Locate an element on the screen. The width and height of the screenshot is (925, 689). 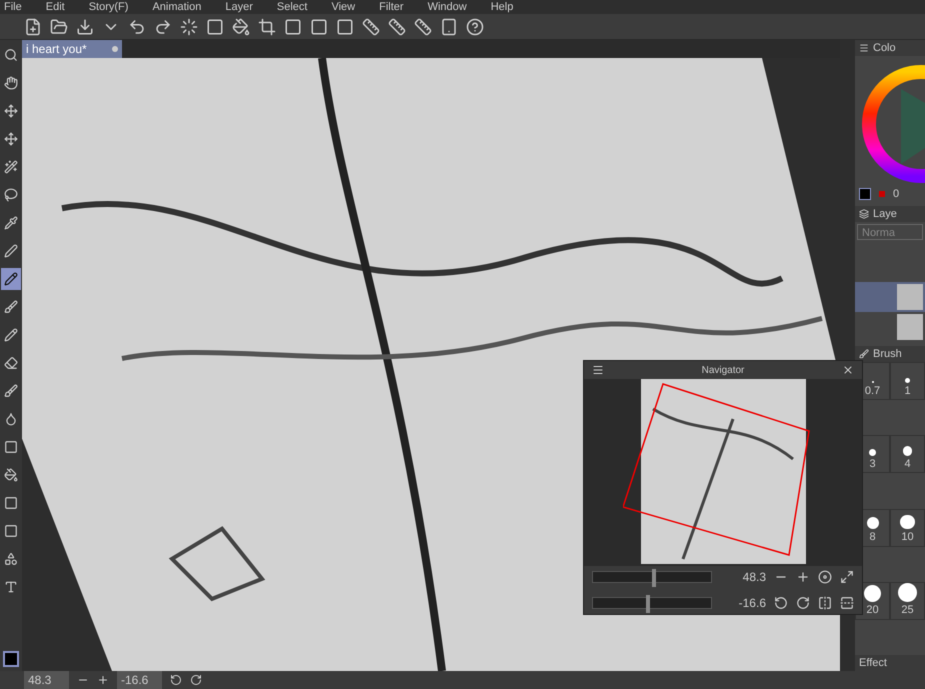
document-tab: i heart you* is located at coordinates (72, 49).